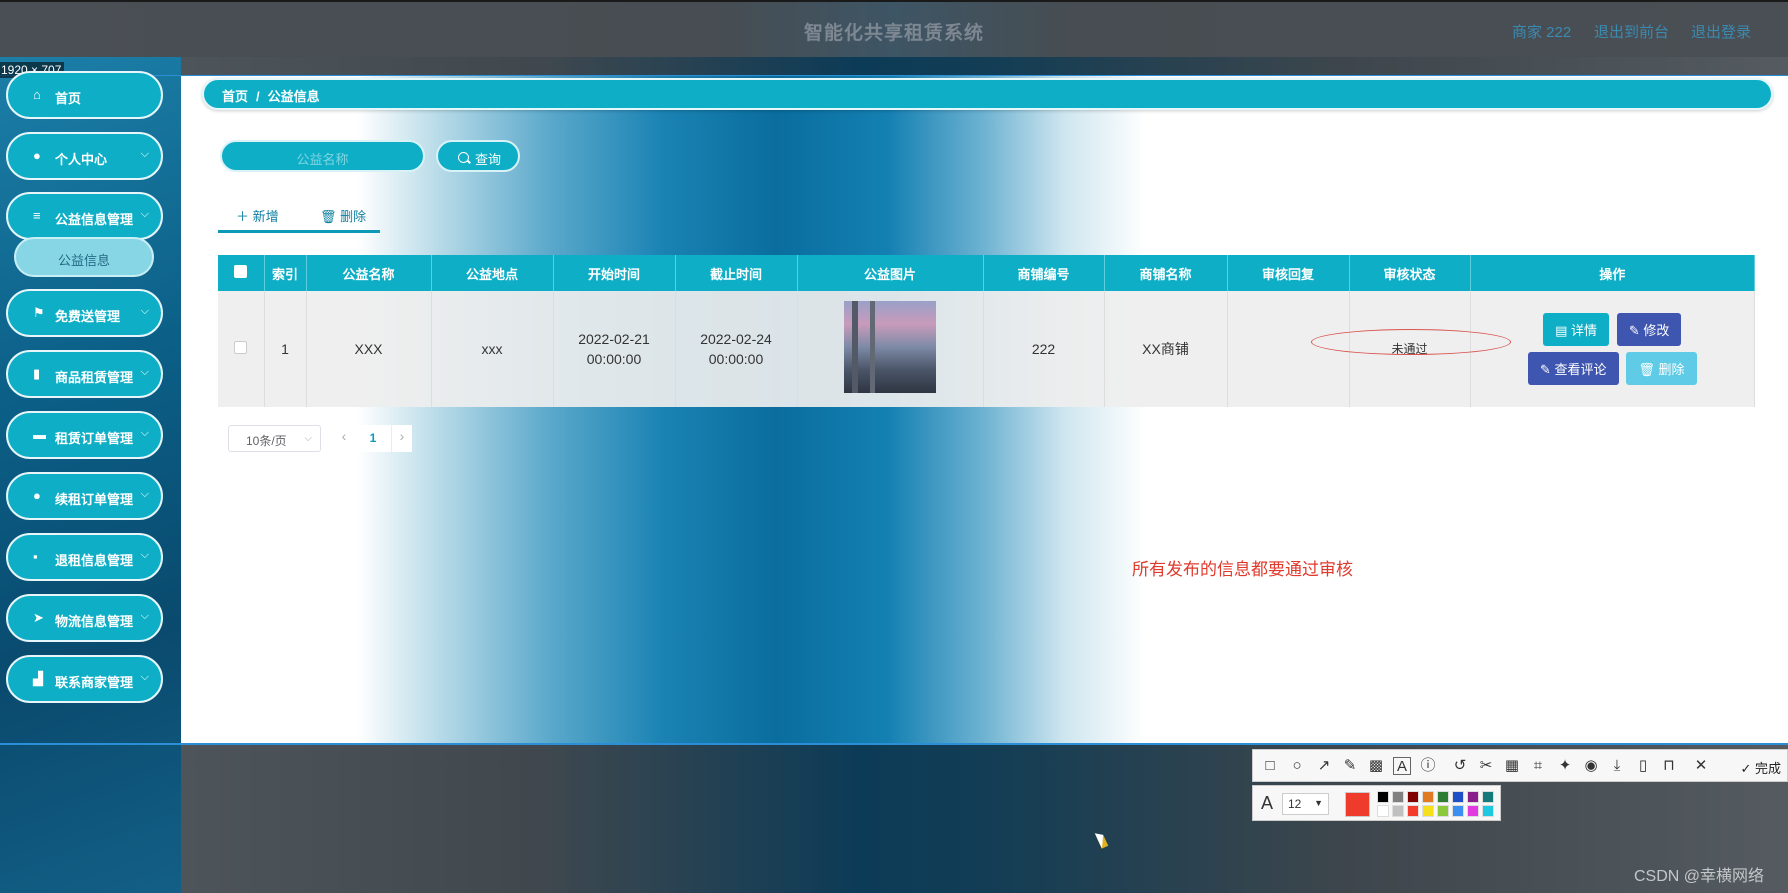 This screenshot has width=1788, height=893. What do you see at coordinates (235, 96) in the screenshot?
I see `breadcrumb-home: 首页` at bounding box center [235, 96].